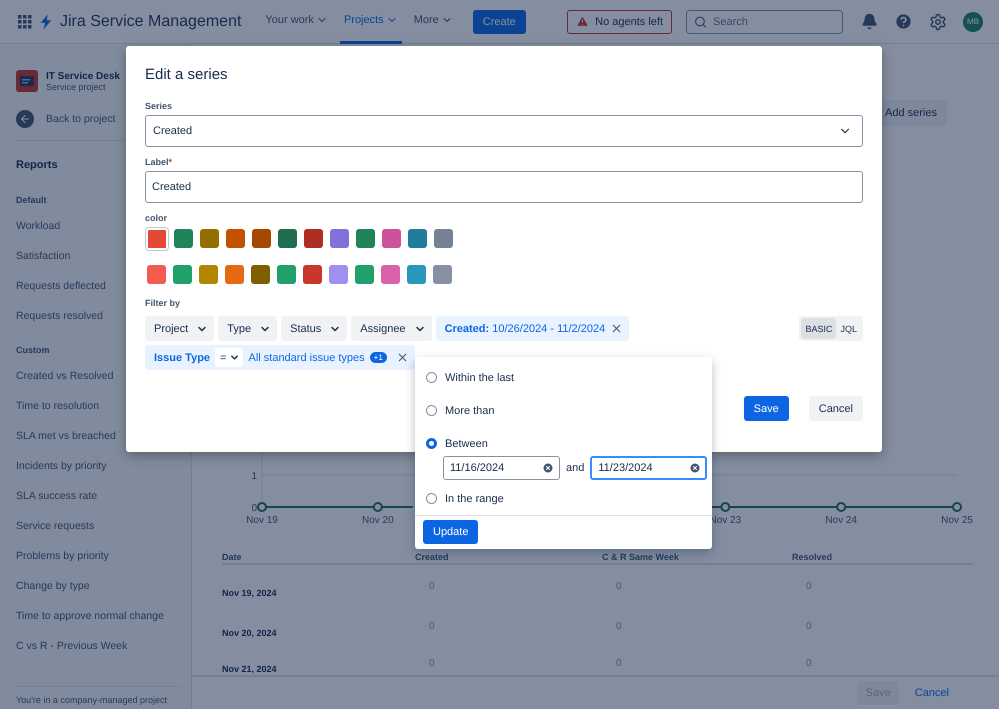  Describe the element at coordinates (151, 21) in the screenshot. I see `product-name: Jira Service Management` at that location.